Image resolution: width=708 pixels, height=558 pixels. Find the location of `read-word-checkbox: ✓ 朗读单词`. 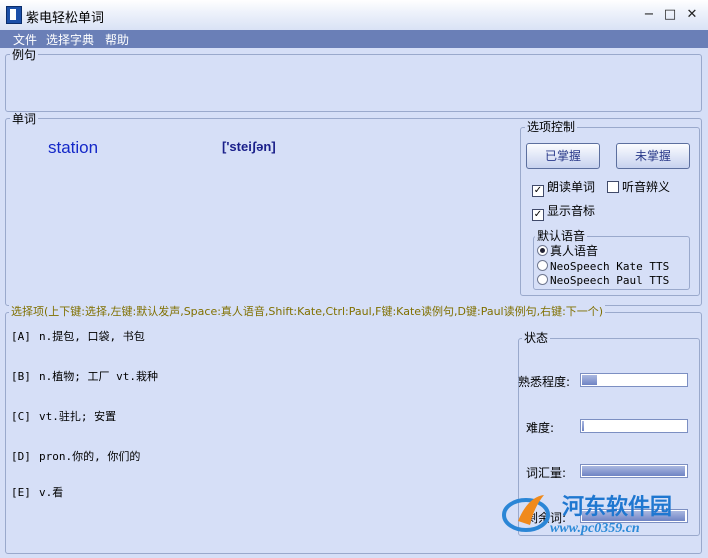

read-word-checkbox: ✓ 朗读单词 is located at coordinates (563, 188).